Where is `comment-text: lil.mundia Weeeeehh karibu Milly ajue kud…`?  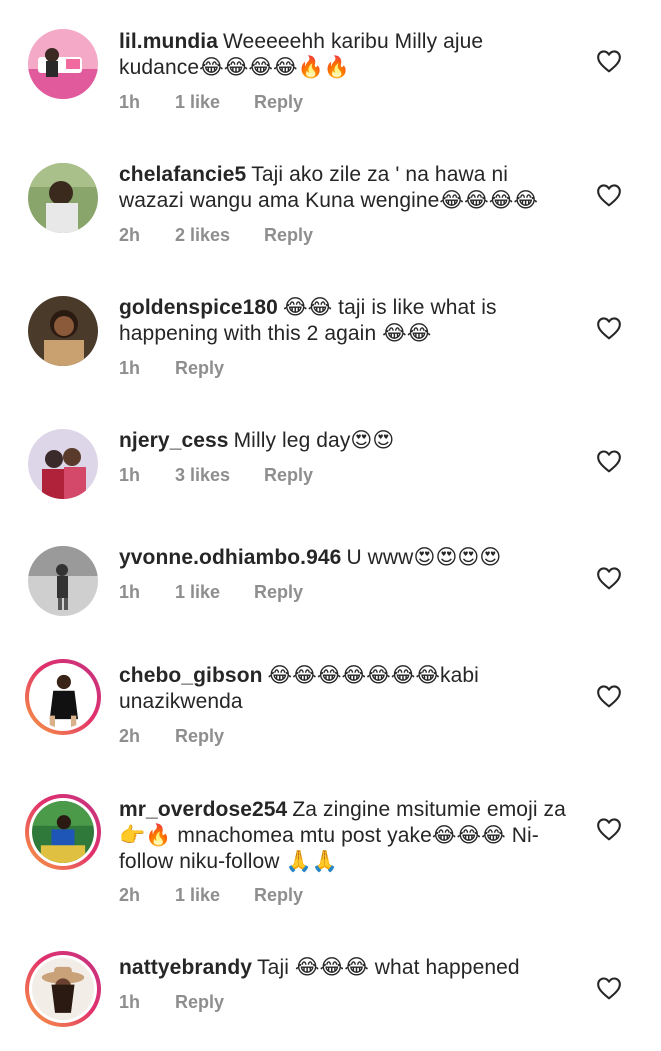
comment-text: lil.mundia Weeeeehh karibu Milly ajue kud… is located at coordinates (344, 55).